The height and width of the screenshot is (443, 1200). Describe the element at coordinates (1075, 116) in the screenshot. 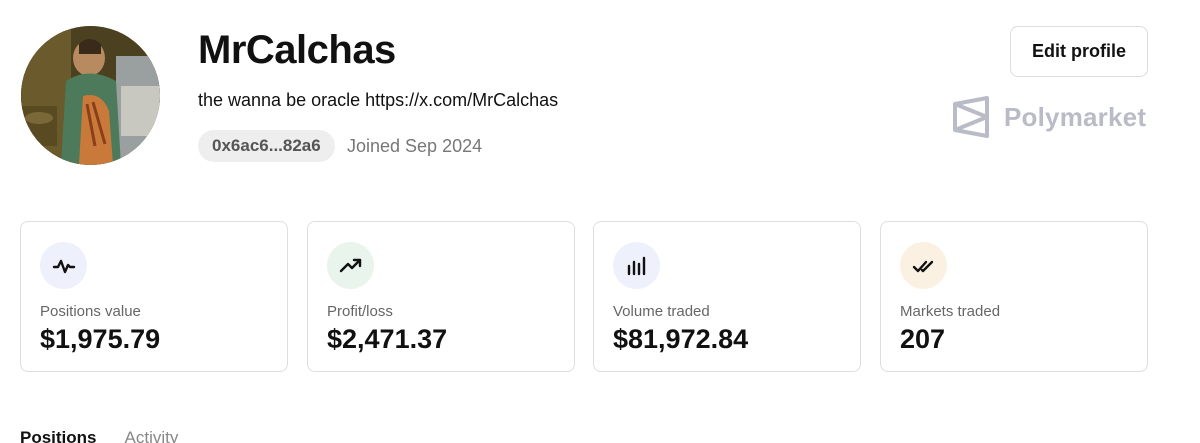

I see `brand-name: Polymarket` at that location.